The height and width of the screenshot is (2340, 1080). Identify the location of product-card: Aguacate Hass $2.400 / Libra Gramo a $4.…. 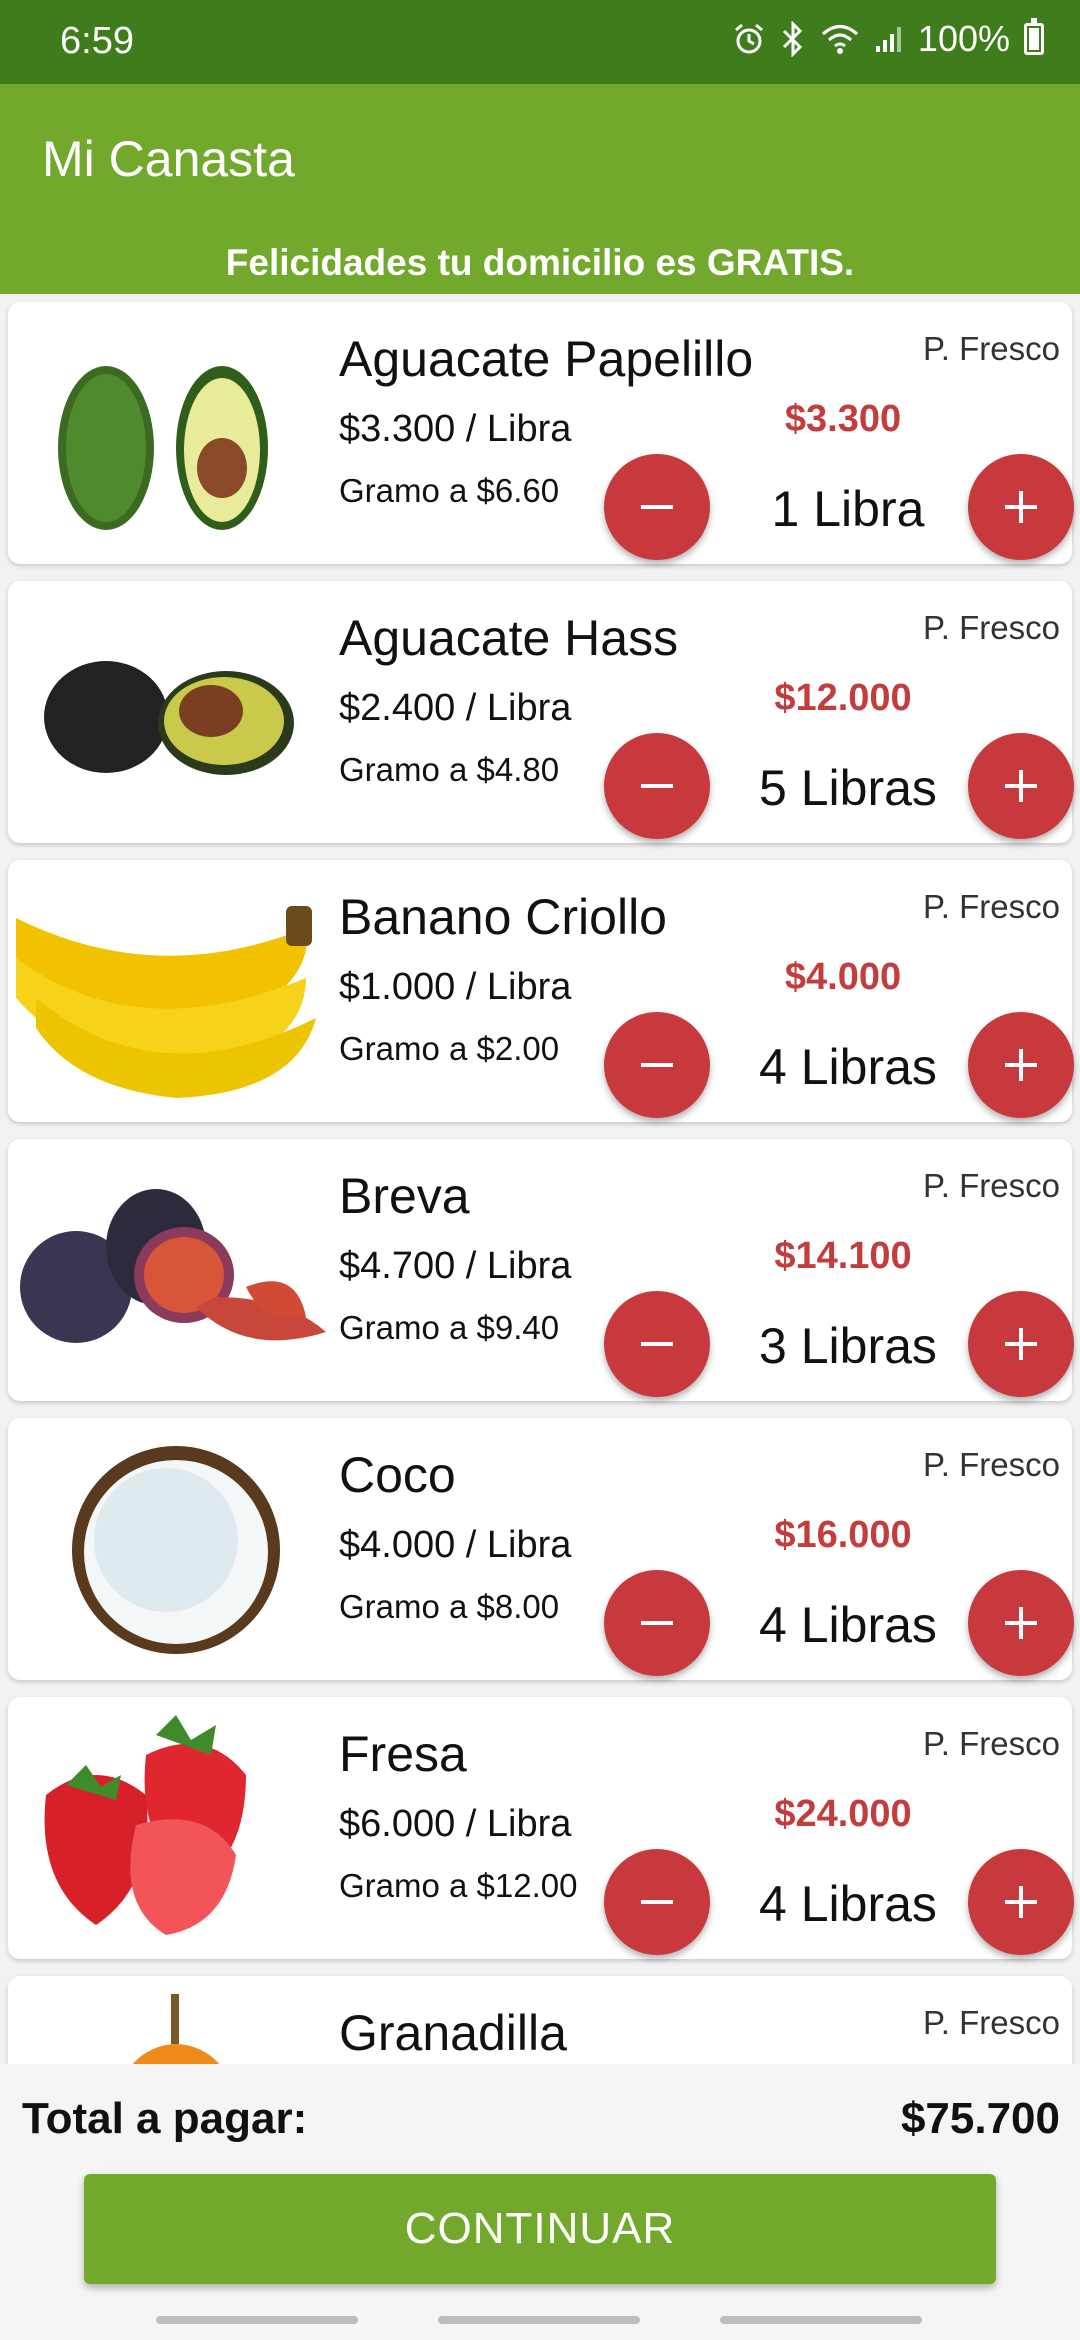
(541, 712).